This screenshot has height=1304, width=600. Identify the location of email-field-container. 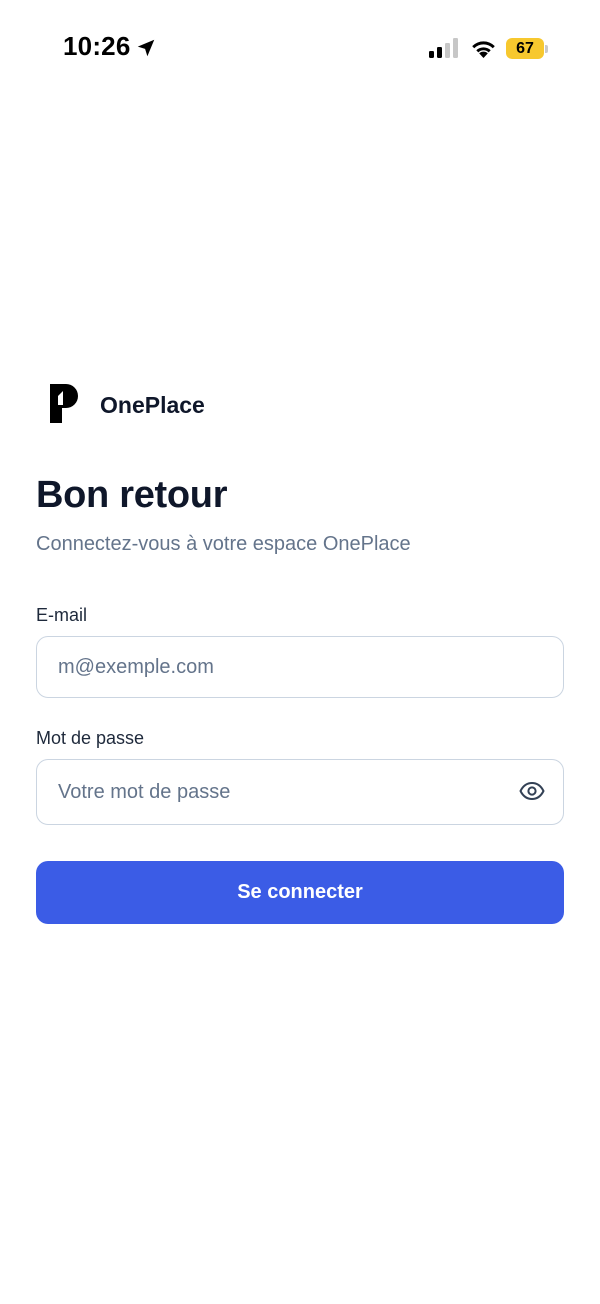
(300, 667).